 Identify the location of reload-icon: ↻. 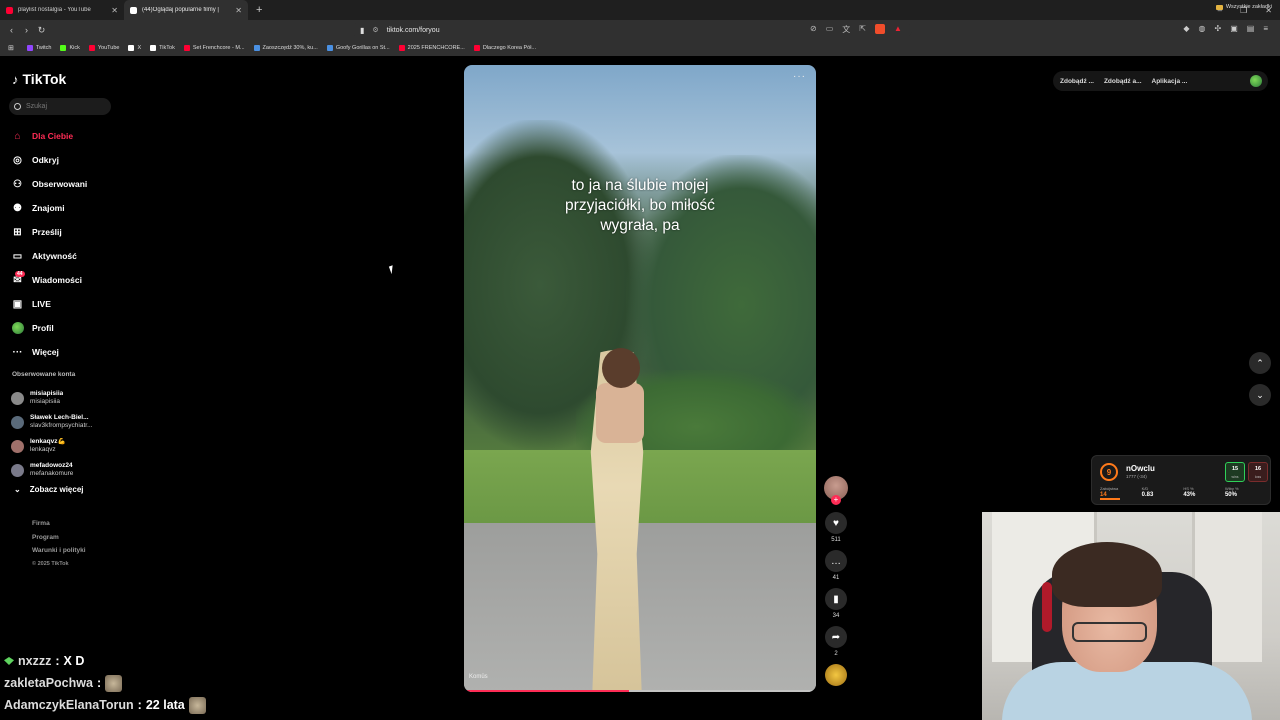
(41, 30).